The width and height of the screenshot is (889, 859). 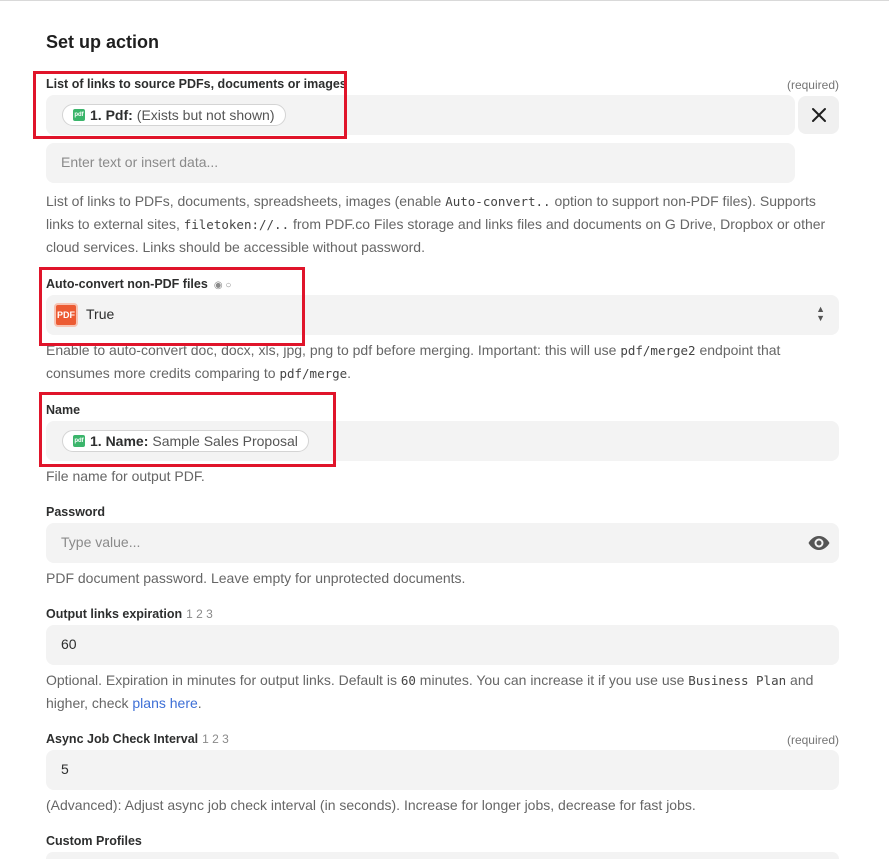 I want to click on help-code: Business Plan, so click(x=737, y=680).